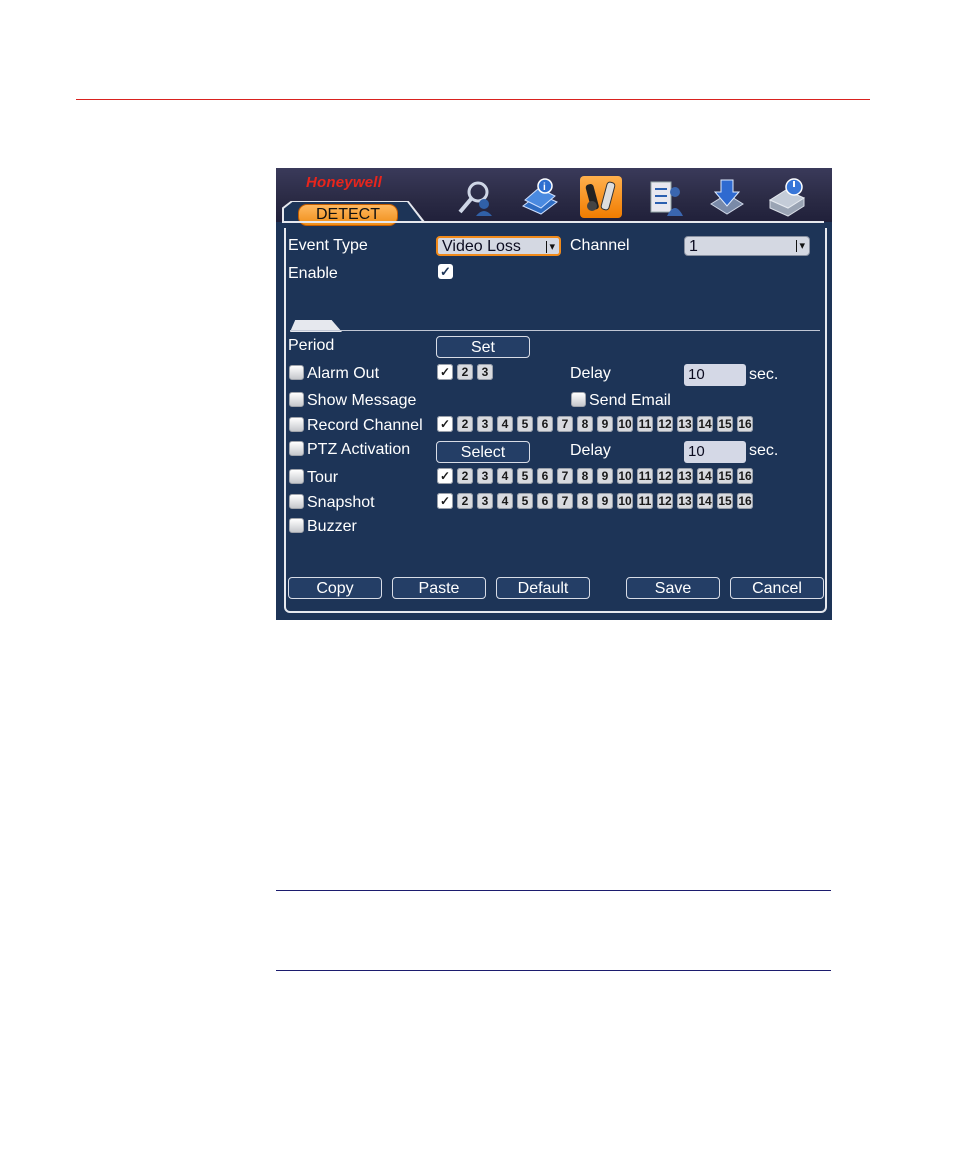 This screenshot has width=955, height=1157. What do you see at coordinates (645, 476) in the screenshot?
I see `tour-channel-11: 11` at bounding box center [645, 476].